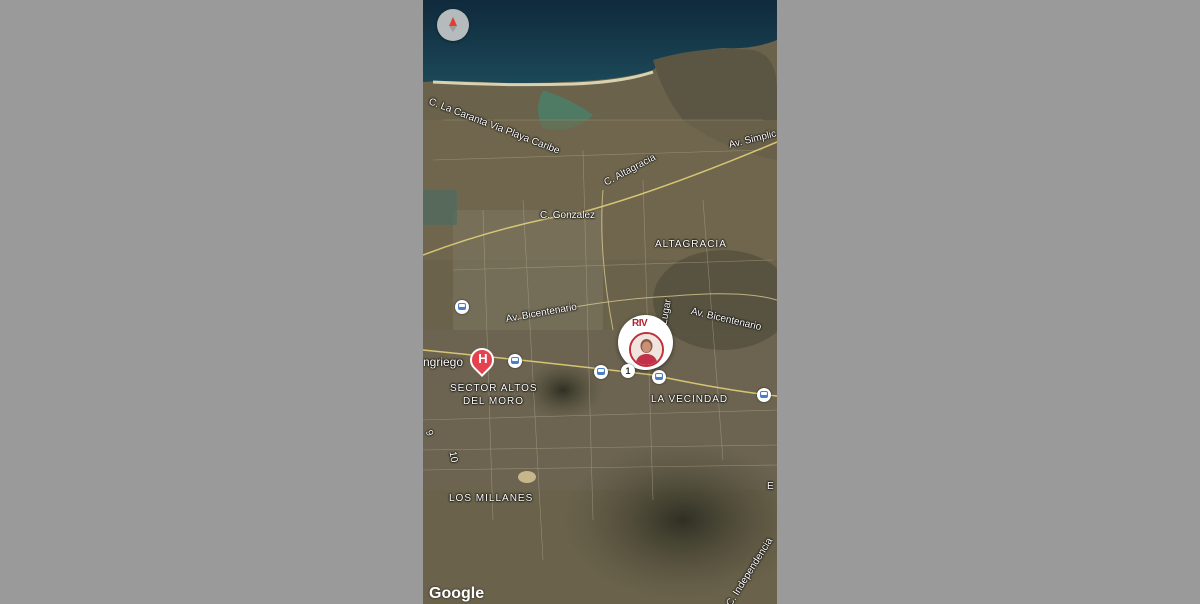  What do you see at coordinates (640, 323) in the screenshot?
I see `brand-logo: RIV` at bounding box center [640, 323].